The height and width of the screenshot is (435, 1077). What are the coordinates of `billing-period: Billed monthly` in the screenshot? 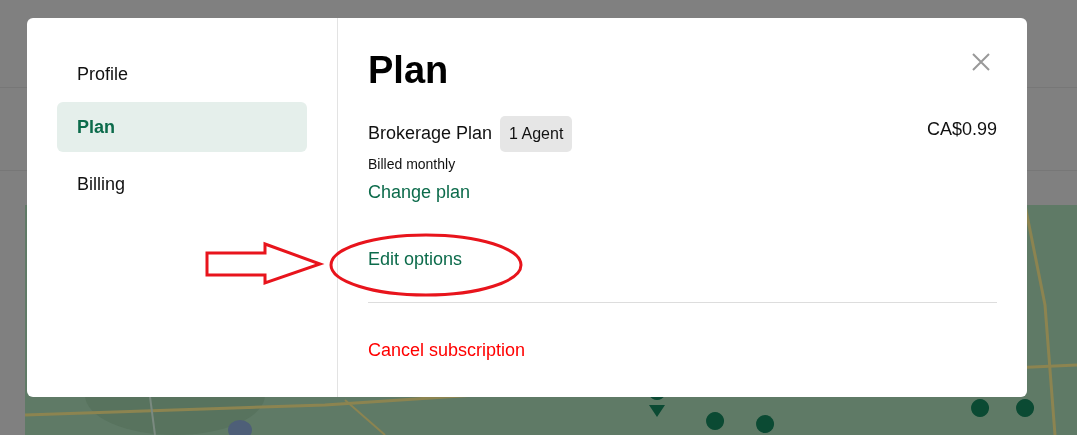 It's located at (412, 164).